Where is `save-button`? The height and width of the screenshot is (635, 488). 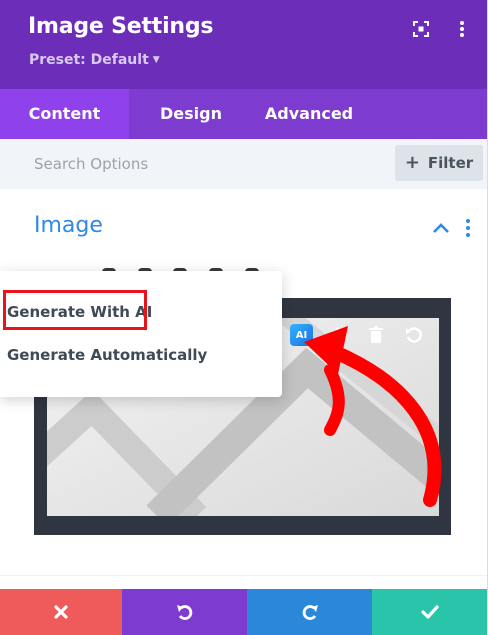 save-button is located at coordinates (429, 612).